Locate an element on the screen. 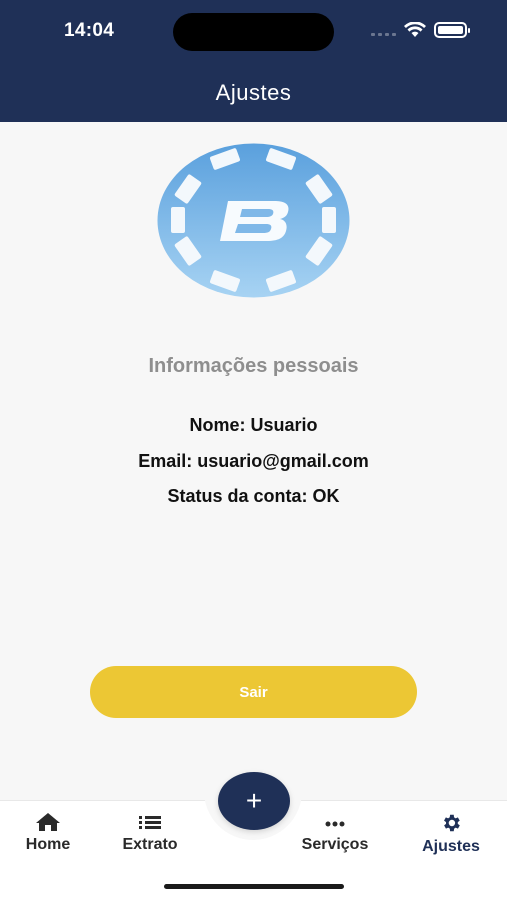 Image resolution: width=507 pixels, height=900 pixels. dynamic-island is located at coordinates (253, 32).